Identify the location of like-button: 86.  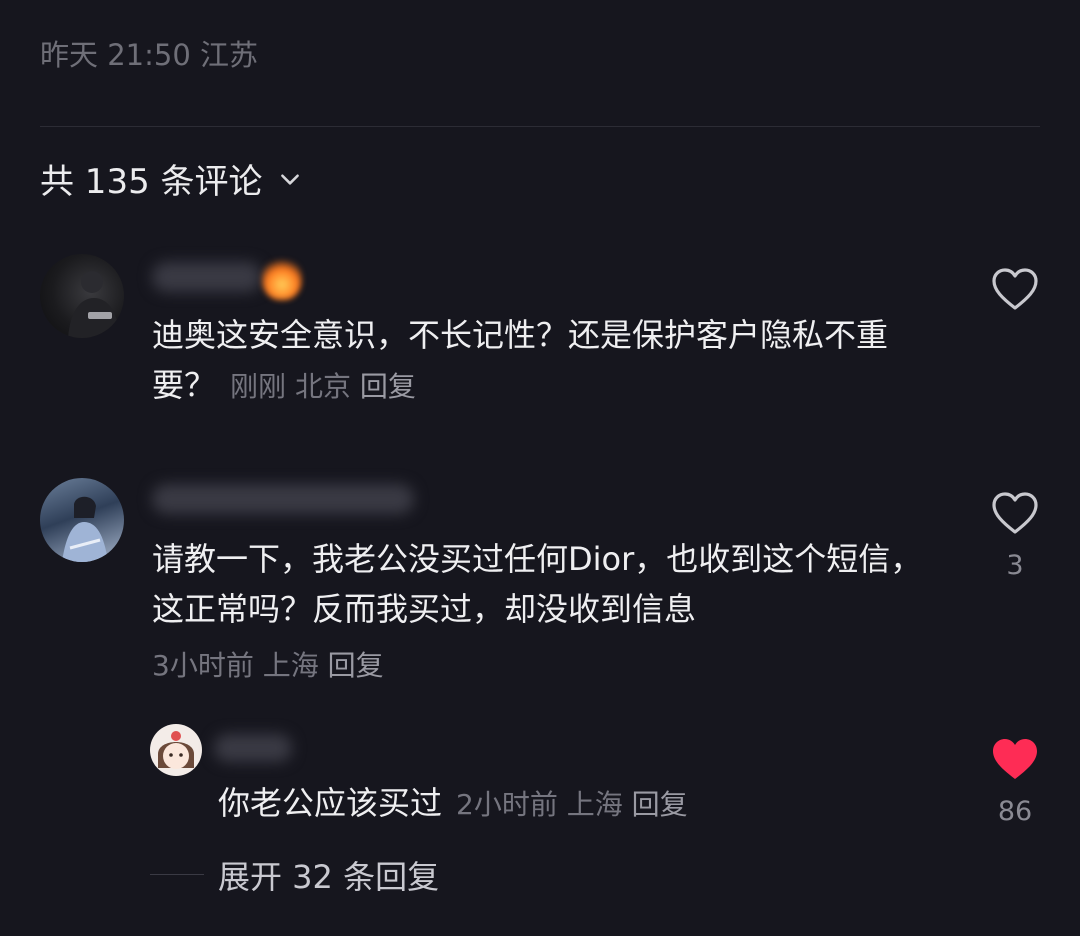
(1015, 781).